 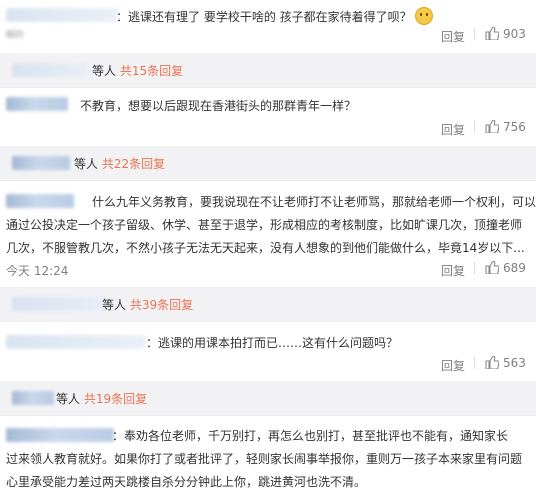 What do you see at coordinates (218, 106) in the screenshot?
I see `comment-text: 不教育，想要以后跟现在香港街头的那群青年一样？` at bounding box center [218, 106].